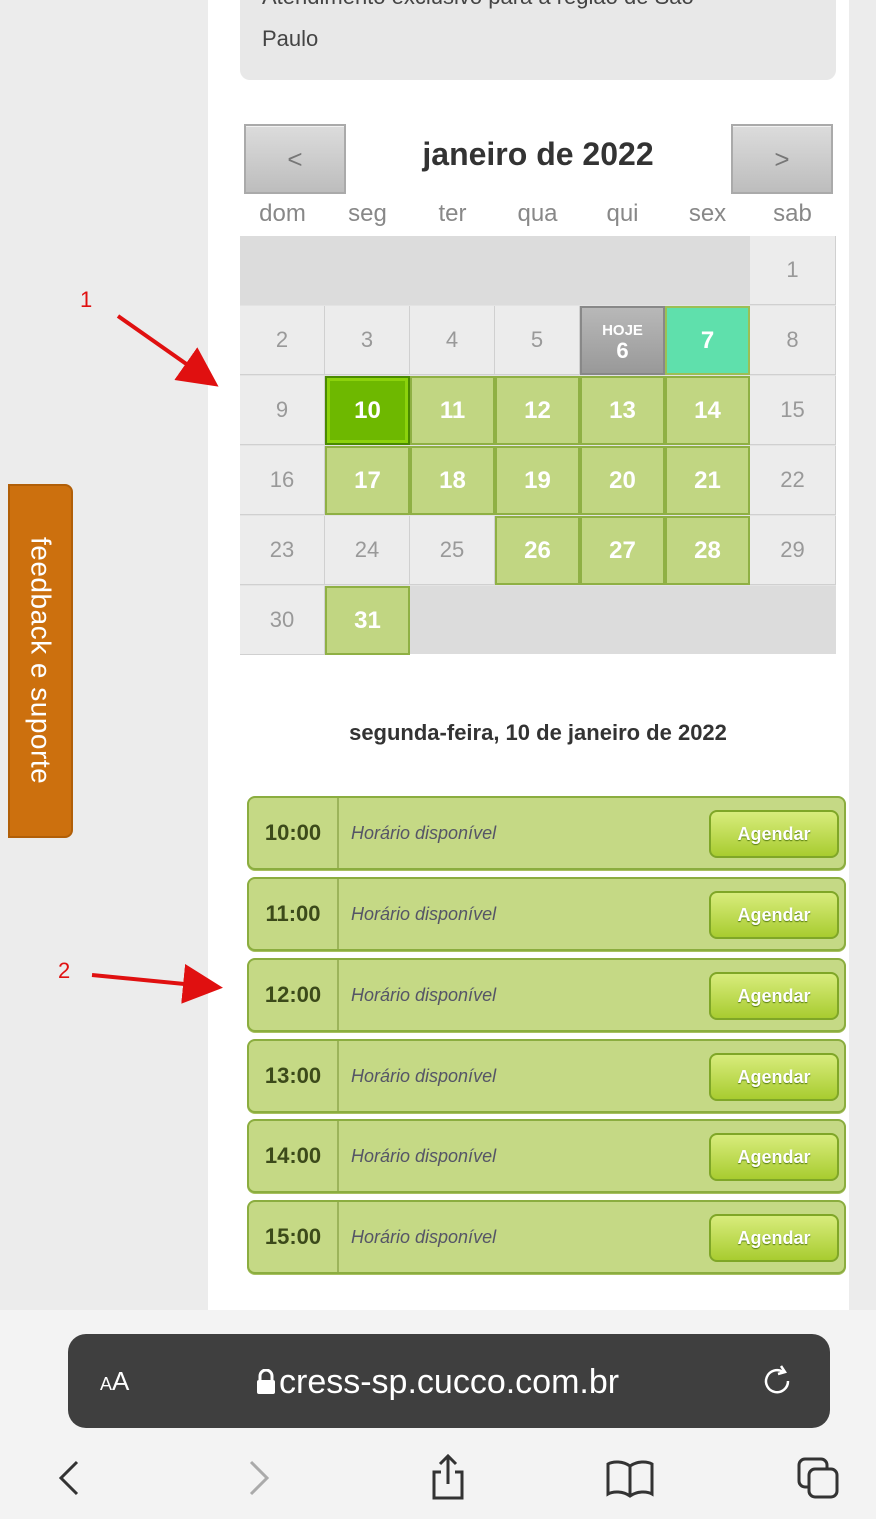  Describe the element at coordinates (70, 1478) in the screenshot. I see `back-icon` at that location.